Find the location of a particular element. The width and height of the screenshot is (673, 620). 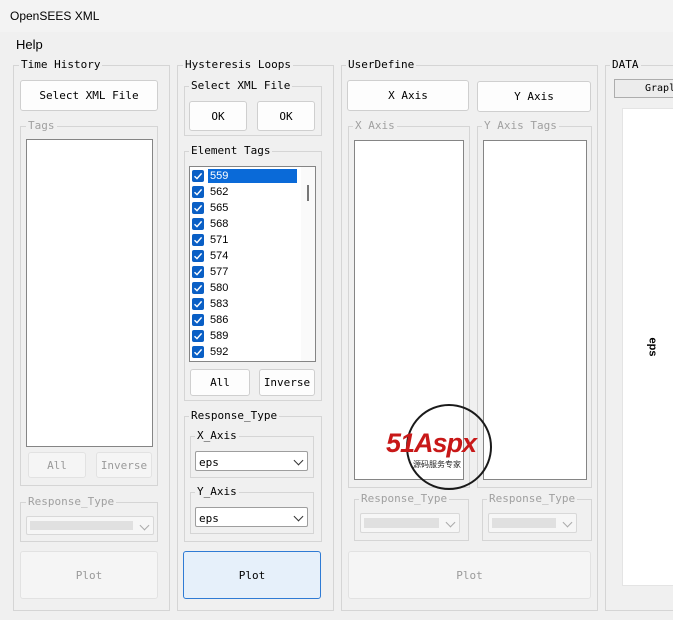

element-tag-item: 565 is located at coordinates (243, 208).